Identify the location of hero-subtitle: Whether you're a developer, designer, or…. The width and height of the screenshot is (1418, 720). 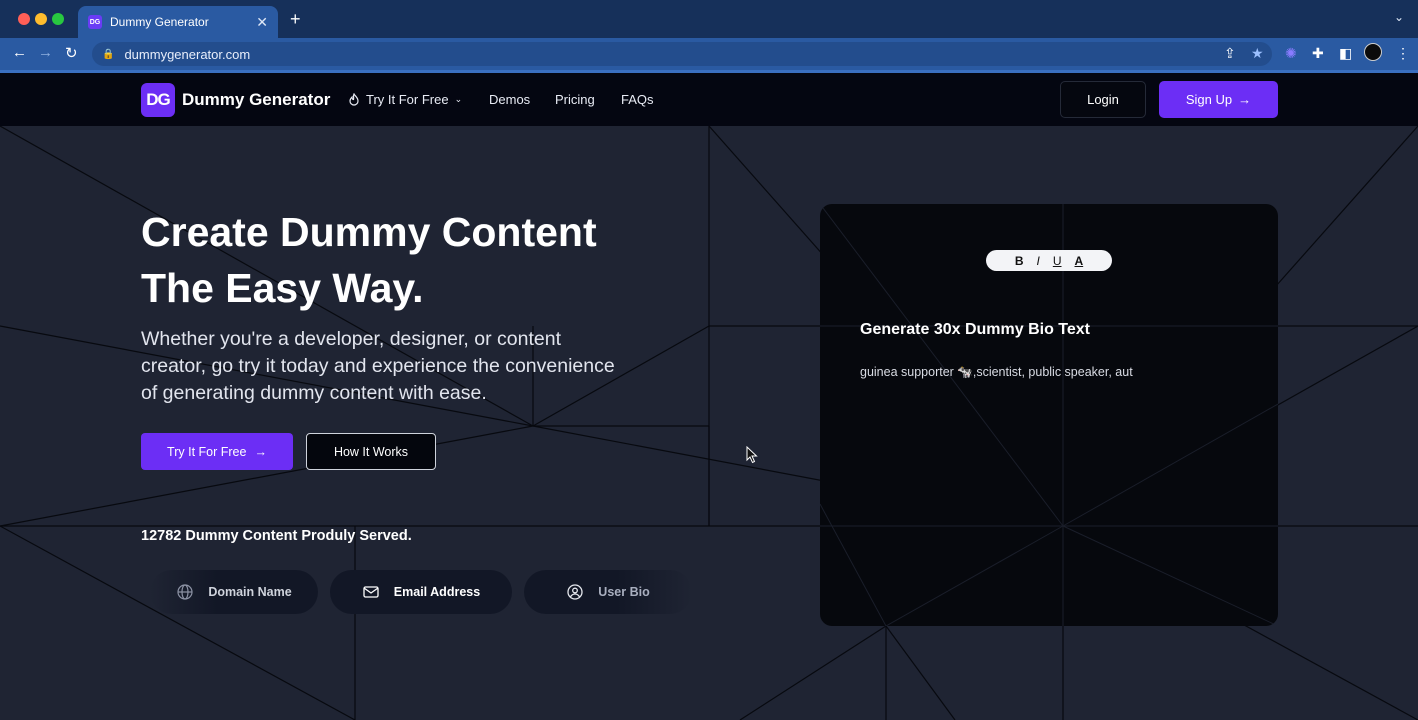
(386, 366).